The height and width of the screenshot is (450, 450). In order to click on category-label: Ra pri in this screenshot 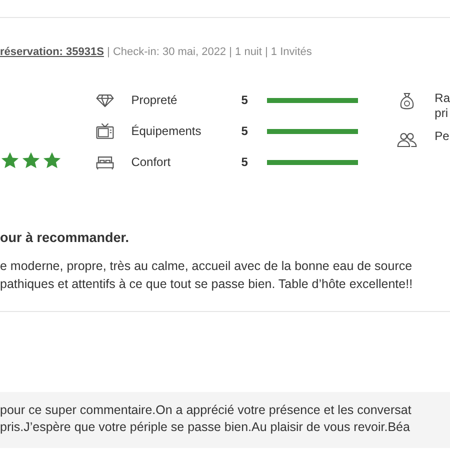, I will do `click(442, 105)`.